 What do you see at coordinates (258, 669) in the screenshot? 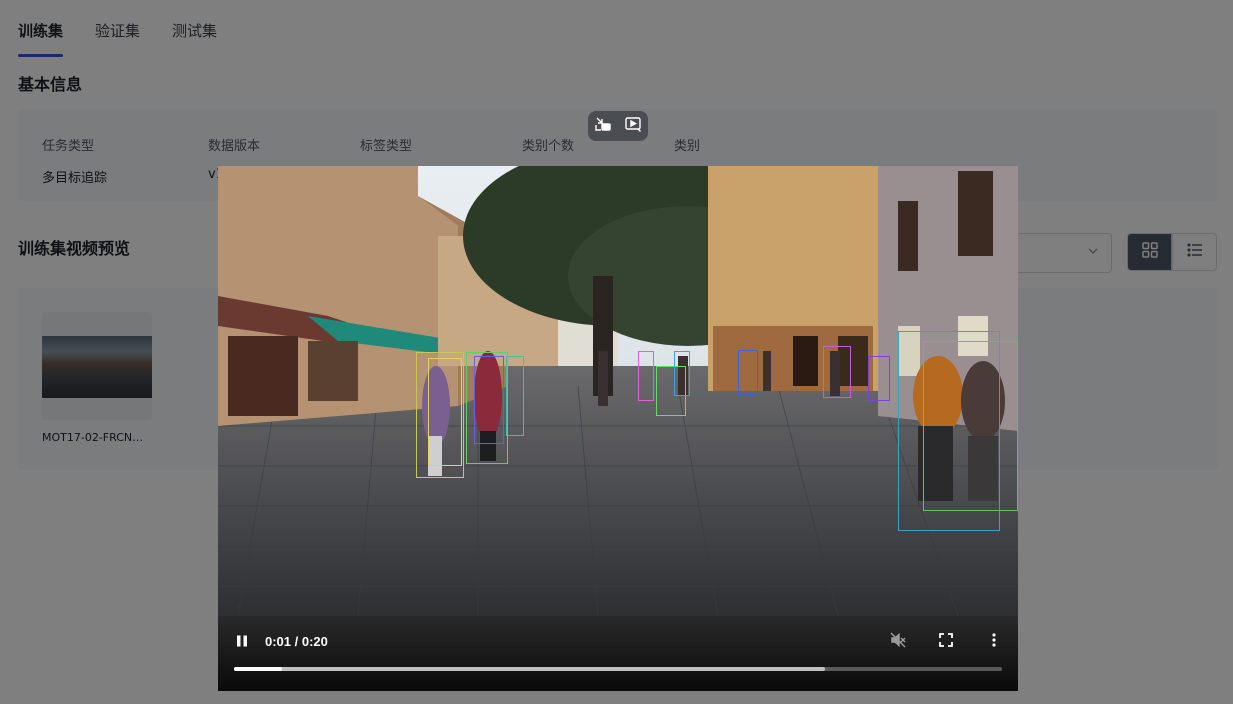
I see `played-bar` at bounding box center [258, 669].